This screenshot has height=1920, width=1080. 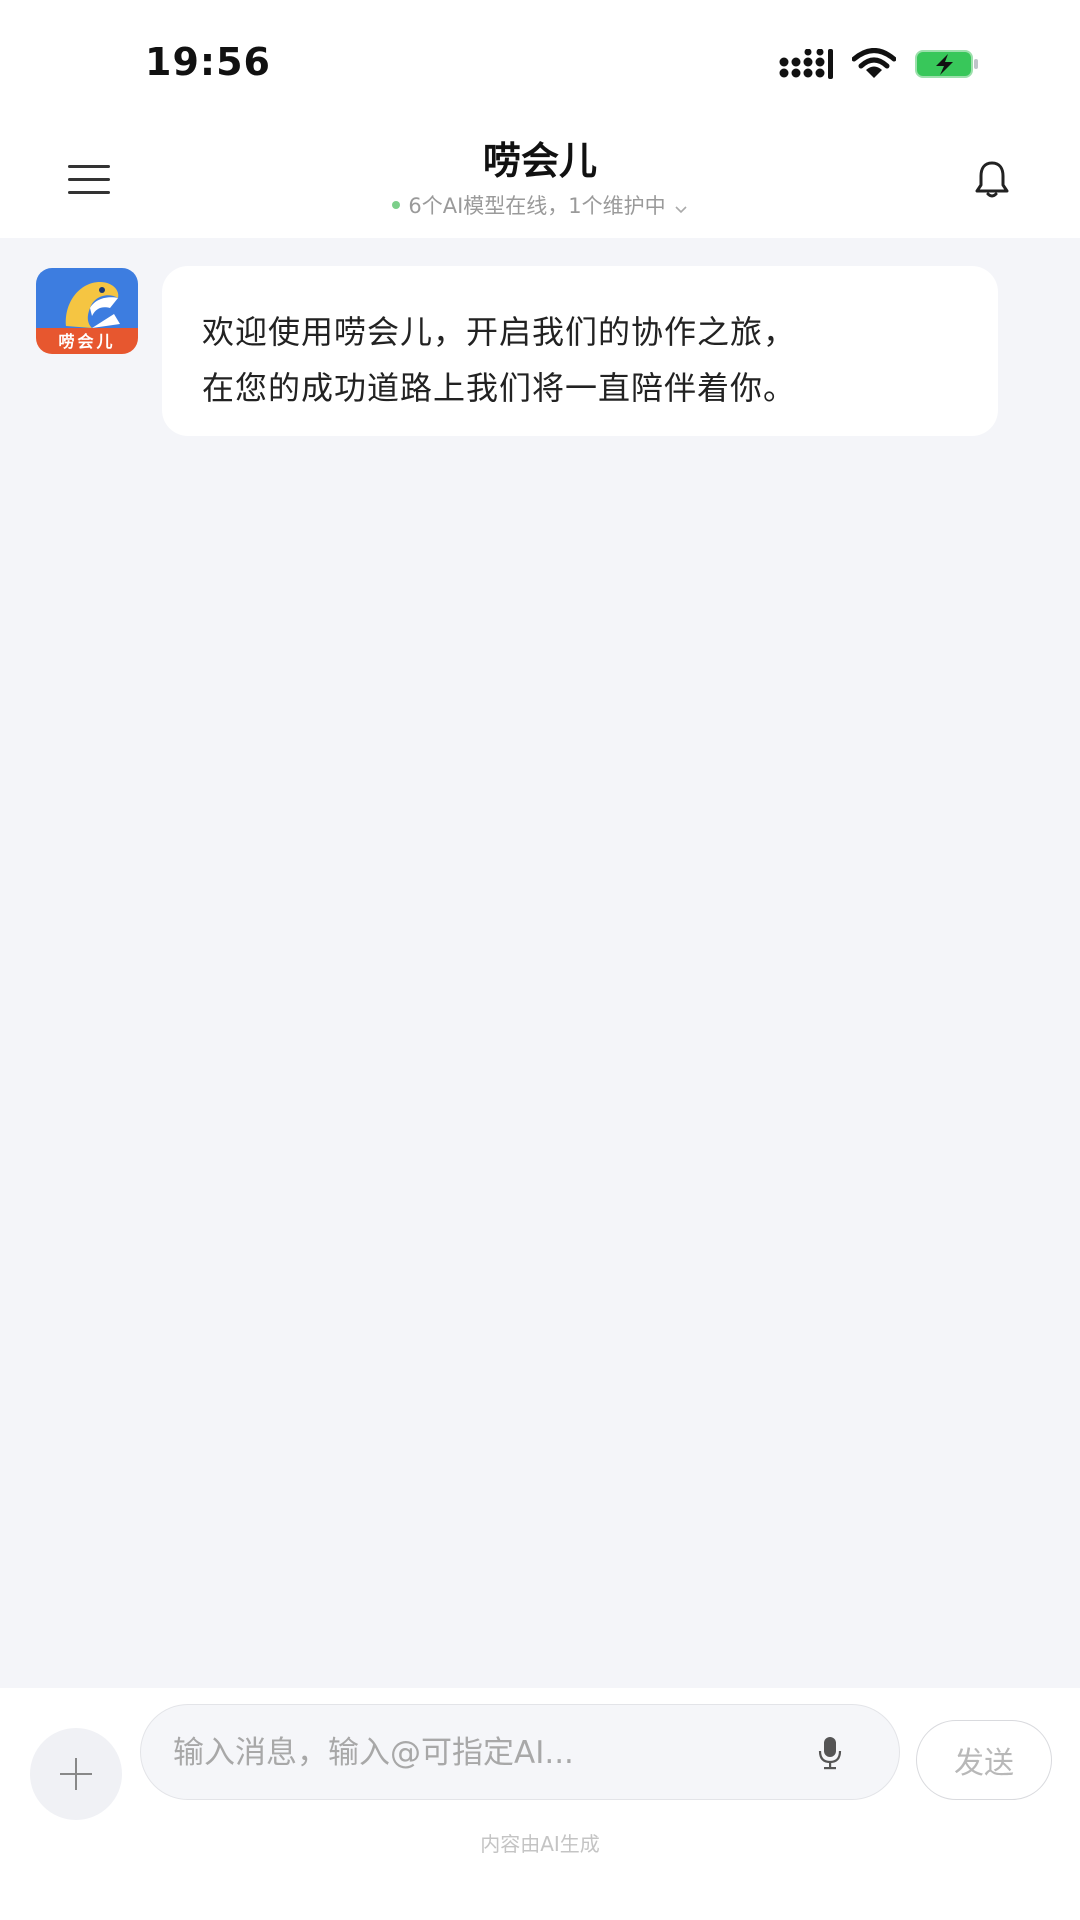 I want to click on bell-icon, so click(x=992, y=180).